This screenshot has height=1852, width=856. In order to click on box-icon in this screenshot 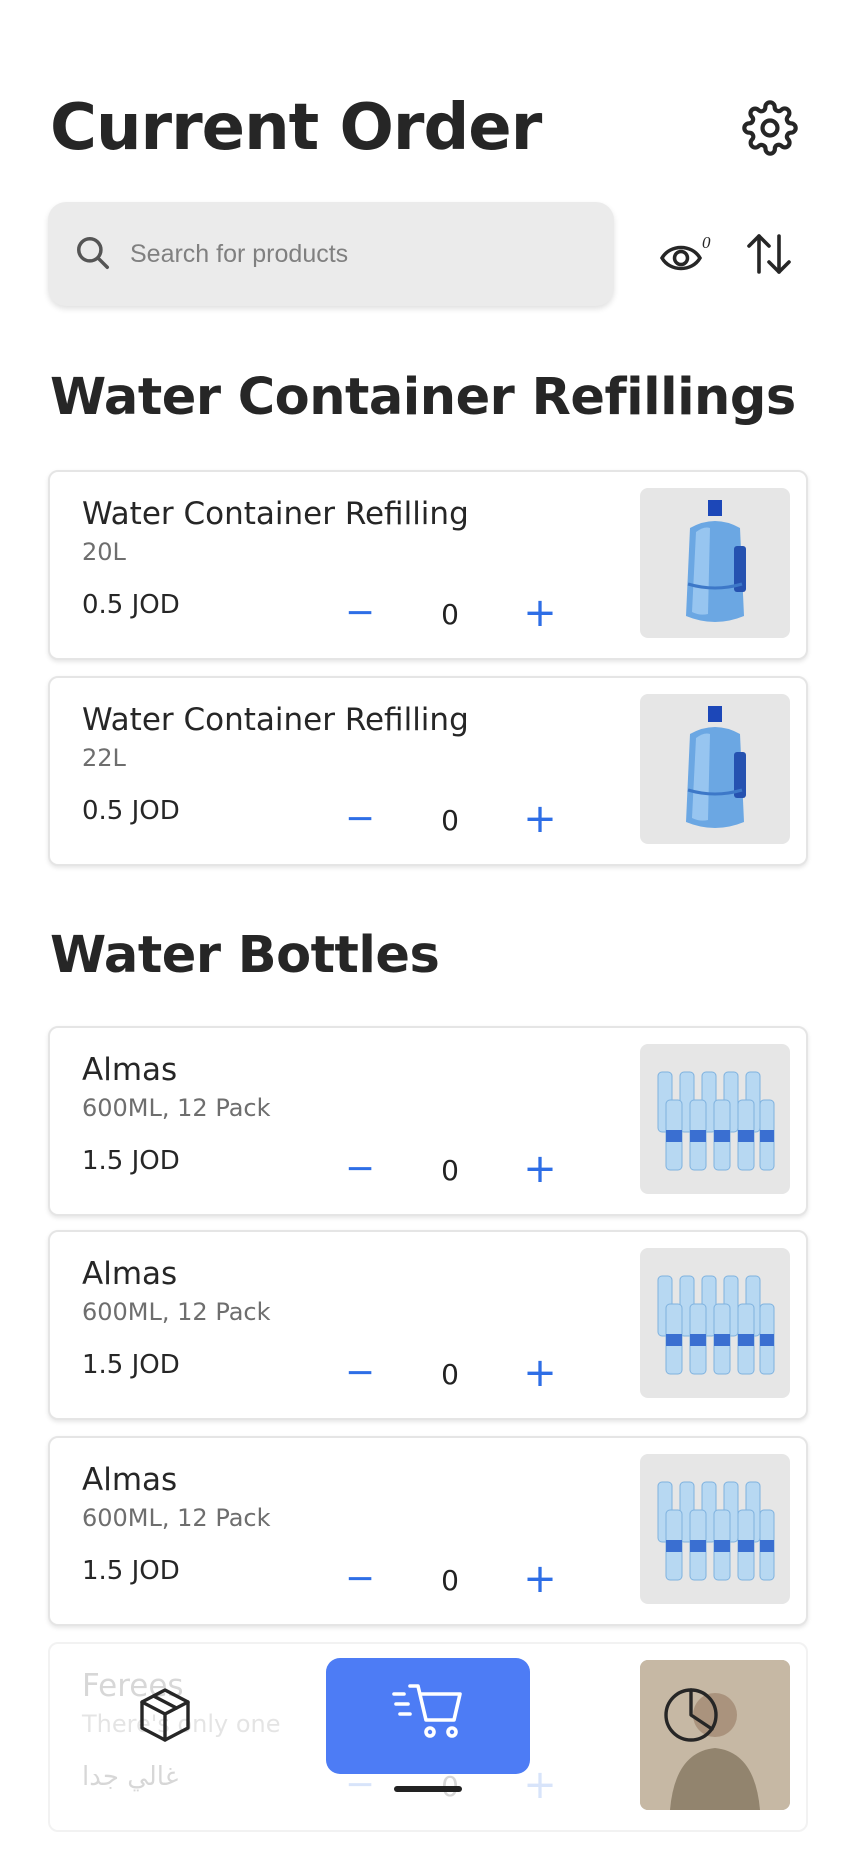, I will do `click(165, 1715)`.